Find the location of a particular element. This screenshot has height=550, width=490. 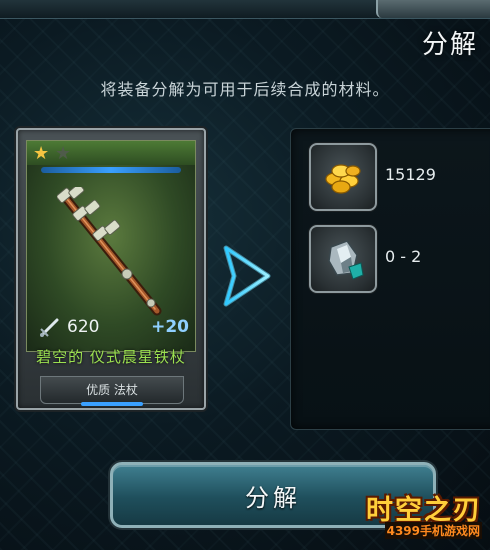

item-name: 碧空的 仪式晨星铁杖 is located at coordinates (111, 357).